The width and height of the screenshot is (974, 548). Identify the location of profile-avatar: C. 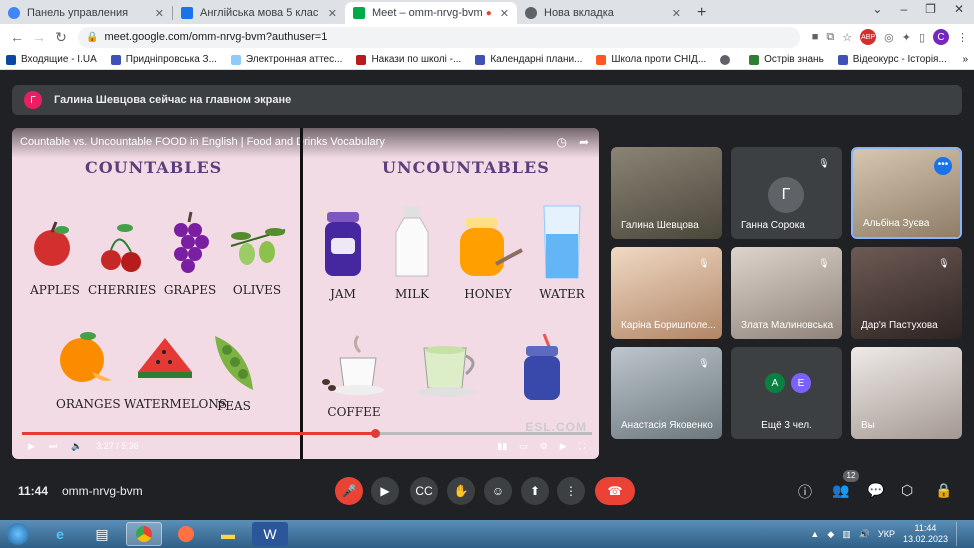
(941, 37).